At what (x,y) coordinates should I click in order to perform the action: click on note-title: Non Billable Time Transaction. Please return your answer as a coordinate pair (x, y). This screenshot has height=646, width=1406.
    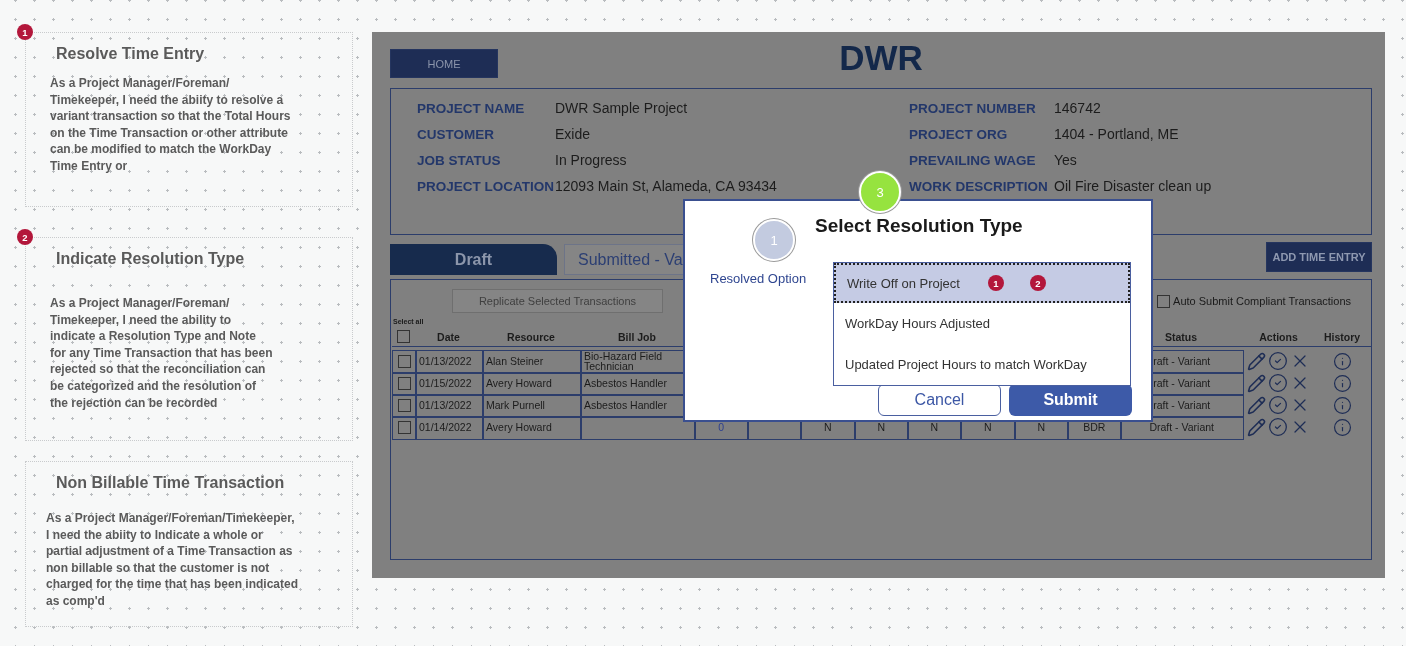
    Looking at the image, I should click on (171, 483).